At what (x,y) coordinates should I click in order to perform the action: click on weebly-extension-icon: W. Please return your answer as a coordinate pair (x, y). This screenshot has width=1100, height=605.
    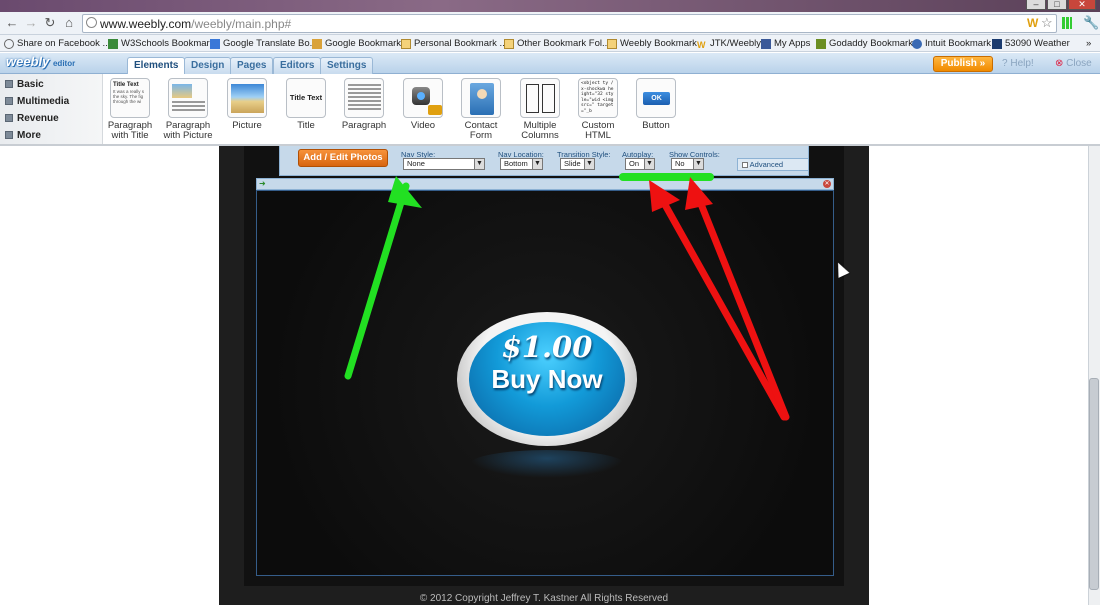
    Looking at the image, I should click on (1032, 23).